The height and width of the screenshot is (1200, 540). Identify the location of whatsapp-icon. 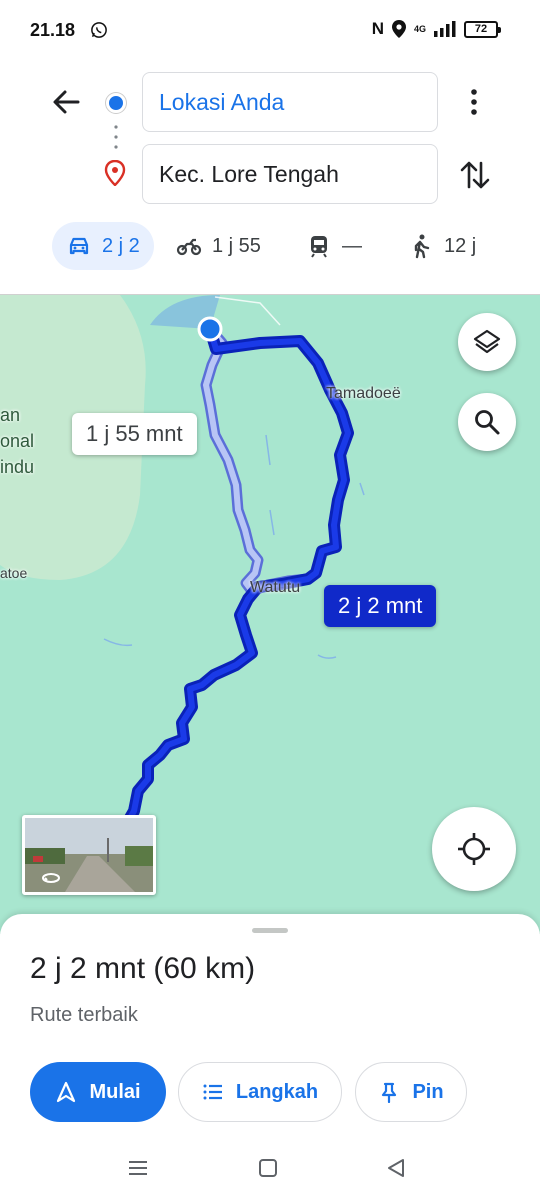
(99, 30).